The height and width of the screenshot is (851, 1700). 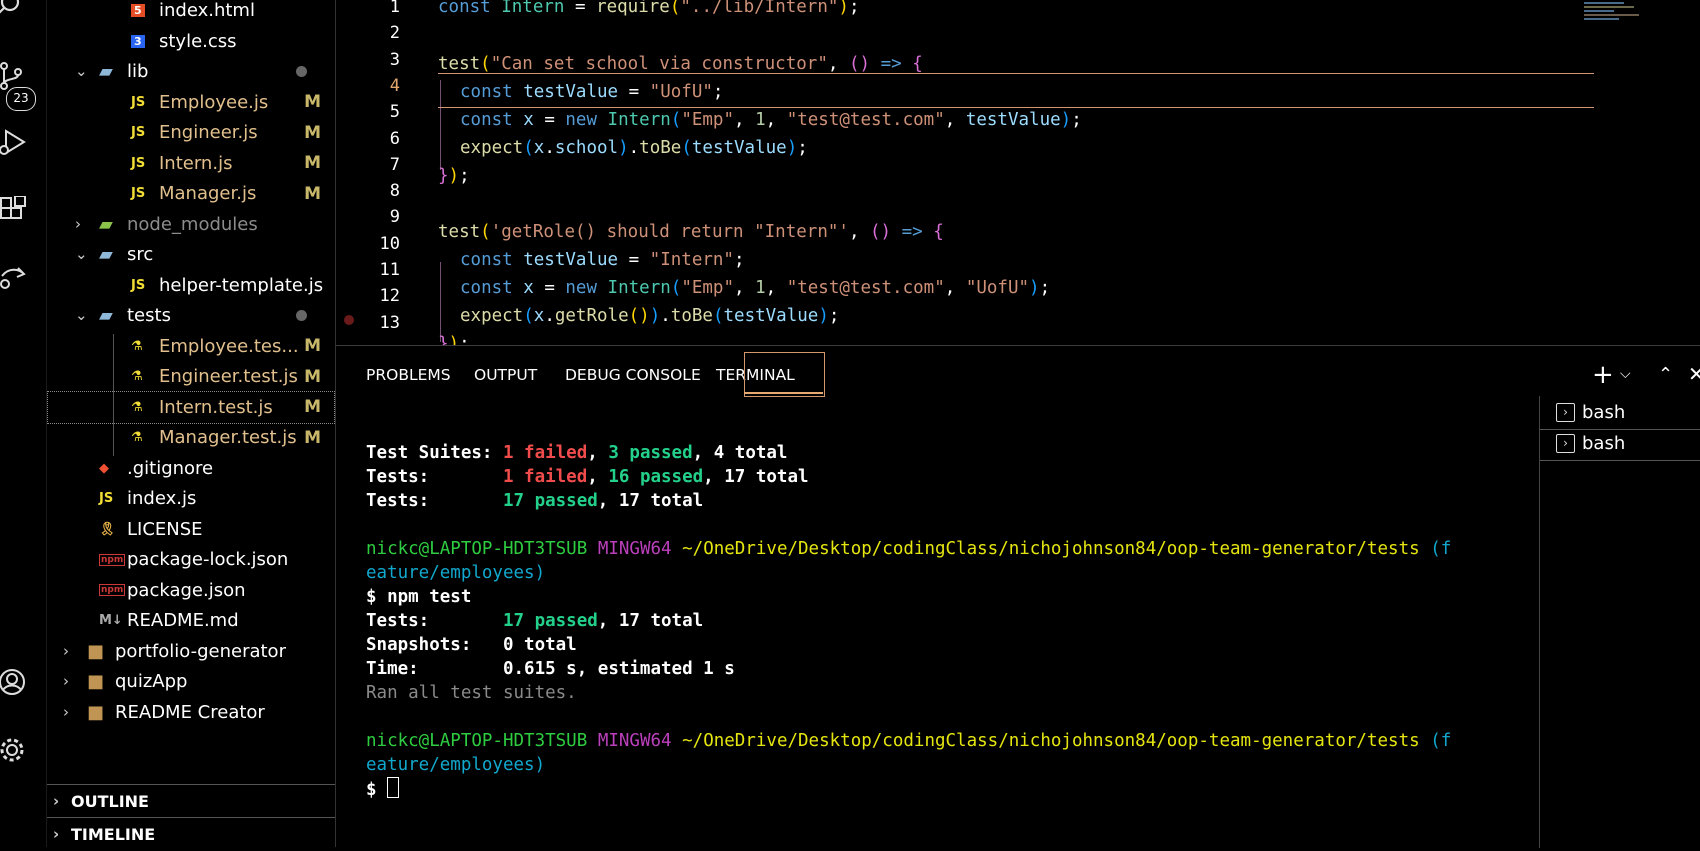 I want to click on code-line-13: });, so click(x=454, y=339).